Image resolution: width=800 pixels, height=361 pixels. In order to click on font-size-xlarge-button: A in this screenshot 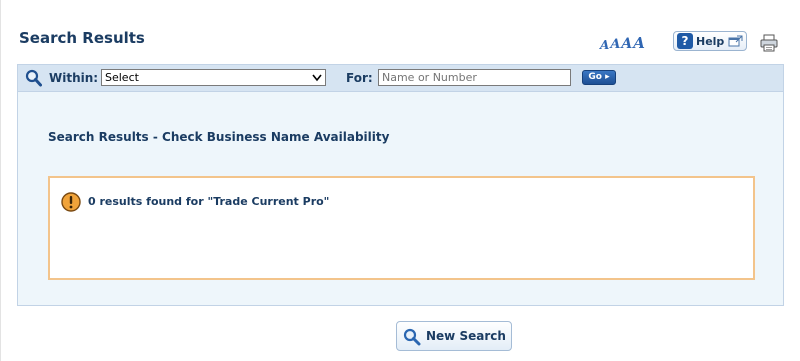, I will do `click(639, 43)`.